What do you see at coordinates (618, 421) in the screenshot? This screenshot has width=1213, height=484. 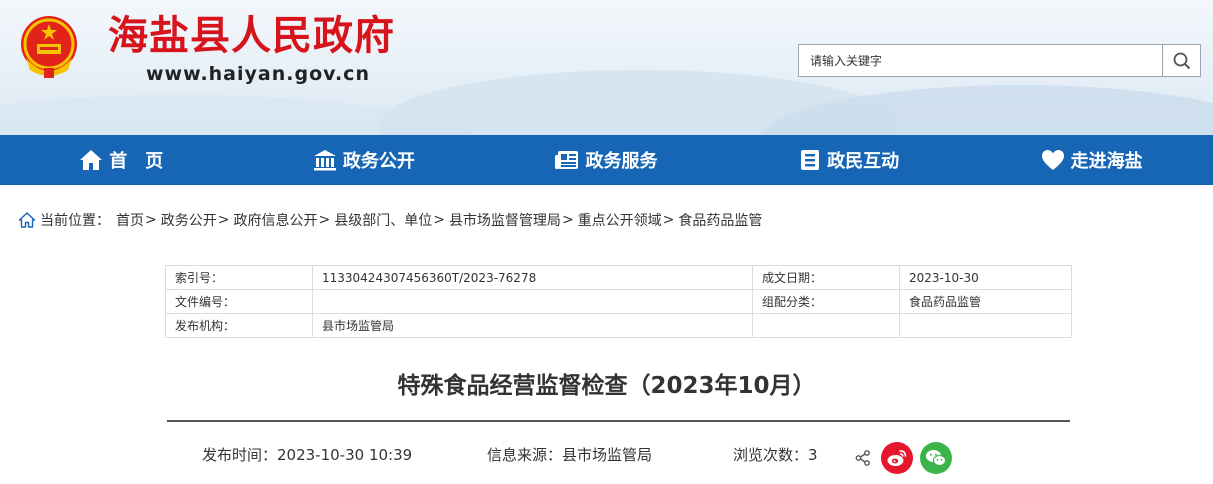 I see `title-divider` at bounding box center [618, 421].